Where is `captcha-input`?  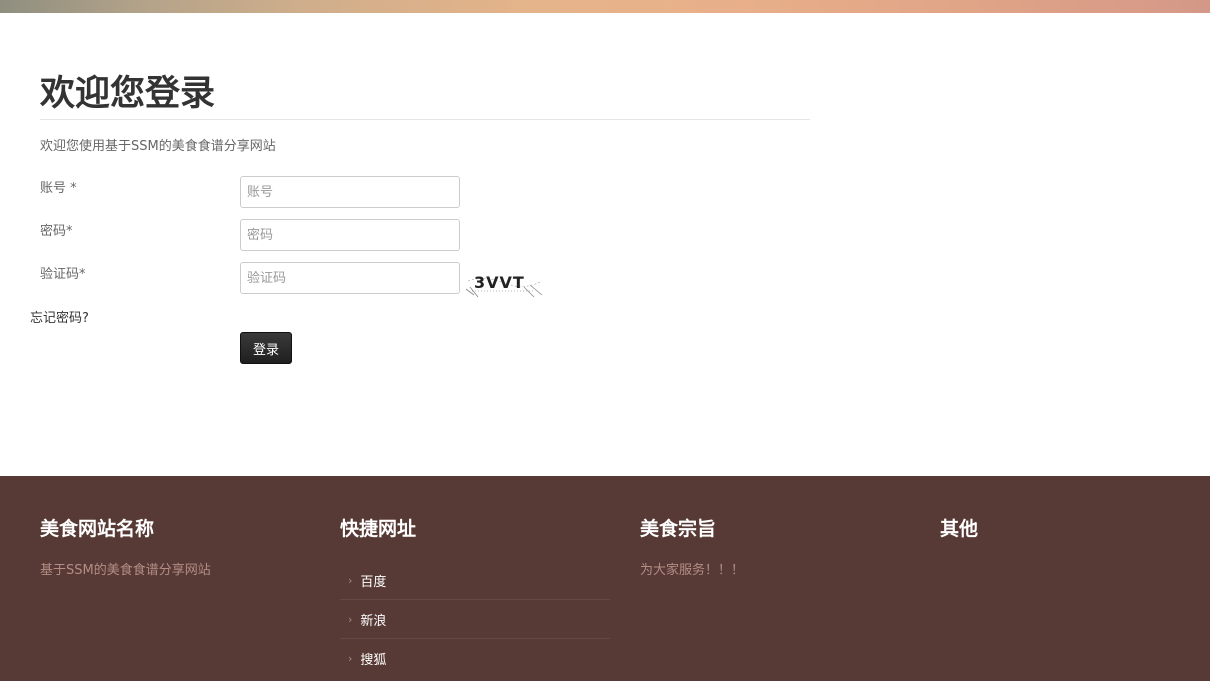 captcha-input is located at coordinates (350, 278).